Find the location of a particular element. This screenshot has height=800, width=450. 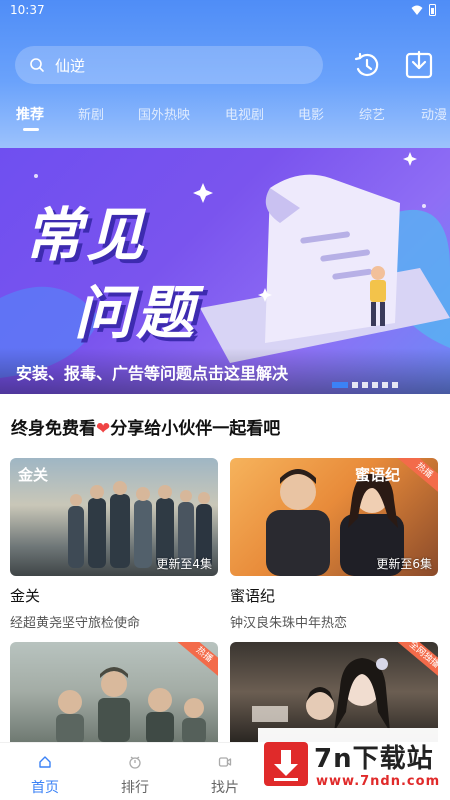

show-card: 热播 is located at coordinates (114, 692).